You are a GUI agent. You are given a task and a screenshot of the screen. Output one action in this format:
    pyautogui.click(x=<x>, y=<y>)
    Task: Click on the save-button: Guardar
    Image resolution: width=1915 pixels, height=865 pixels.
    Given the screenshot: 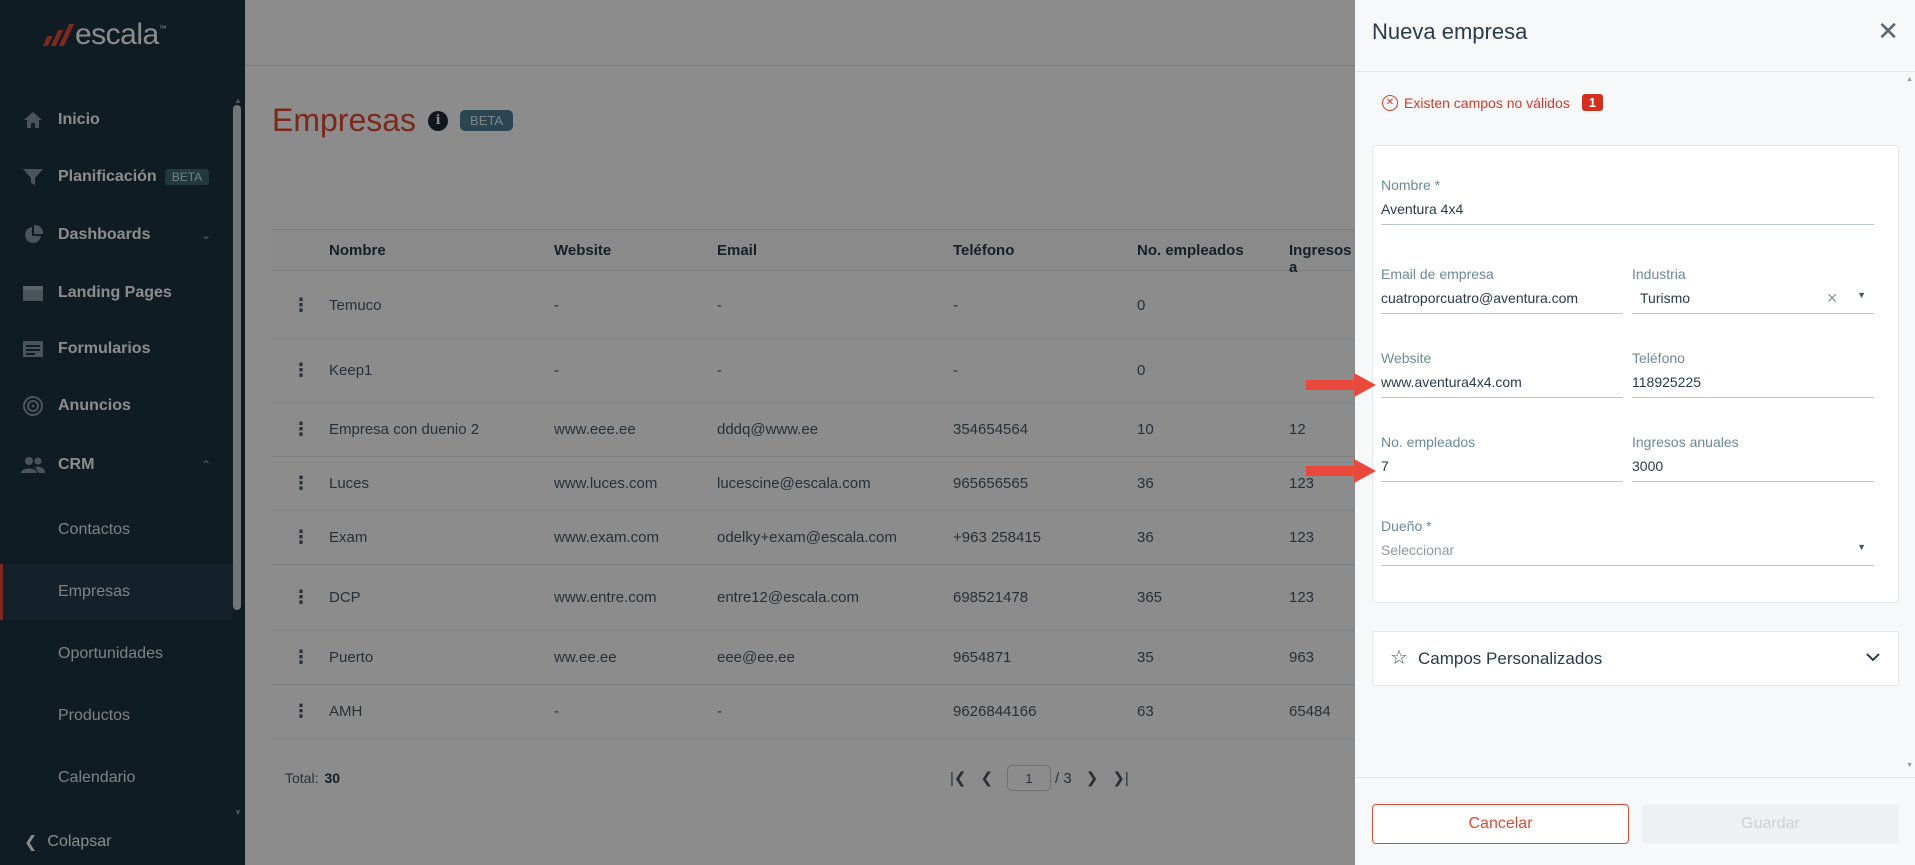 What is the action you would take?
    pyautogui.click(x=1770, y=824)
    